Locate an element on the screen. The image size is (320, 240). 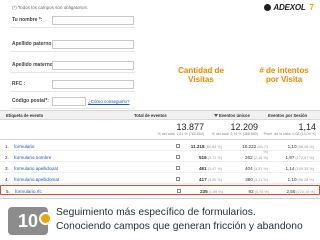
header-event-label: Etiqueta de evento is located at coordinates (24, 115).